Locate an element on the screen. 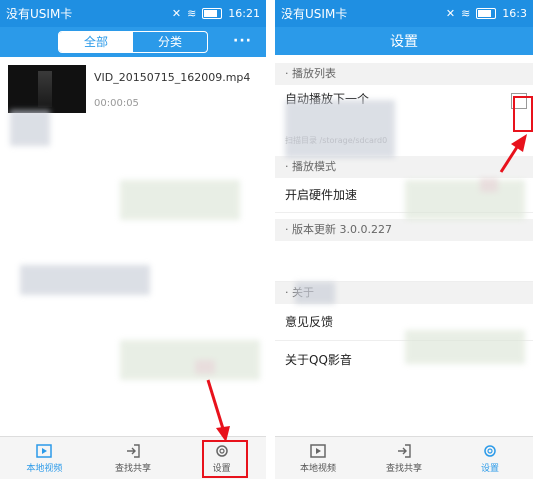 The image size is (533, 479). tab-all: 全部 is located at coordinates (96, 42).